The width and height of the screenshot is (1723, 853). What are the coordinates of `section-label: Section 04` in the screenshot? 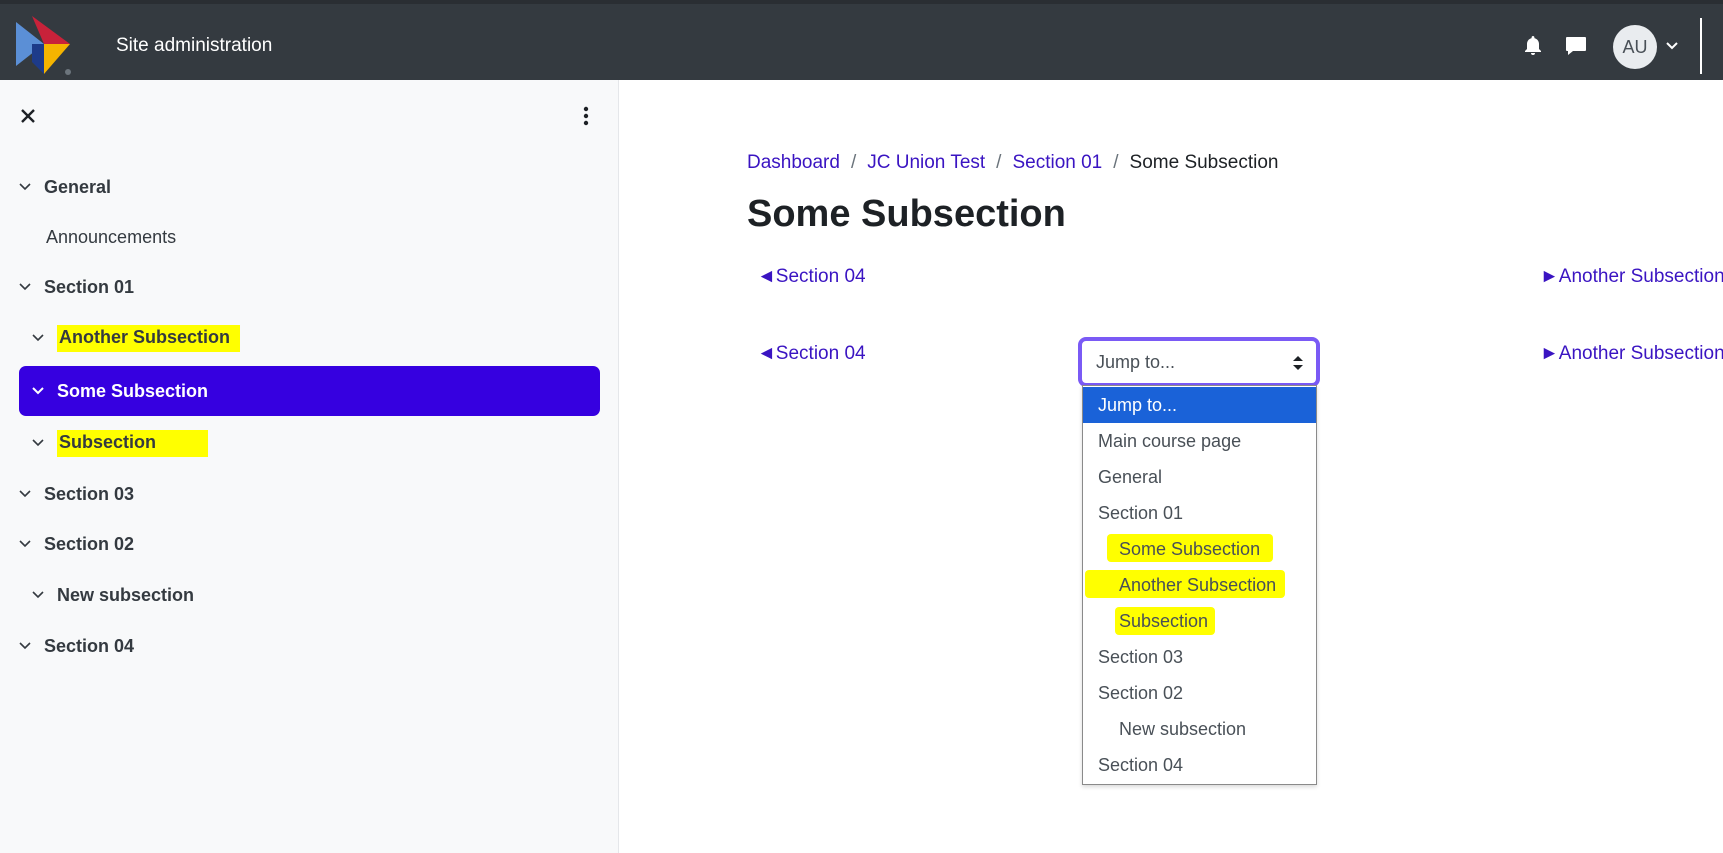 It's located at (89, 645).